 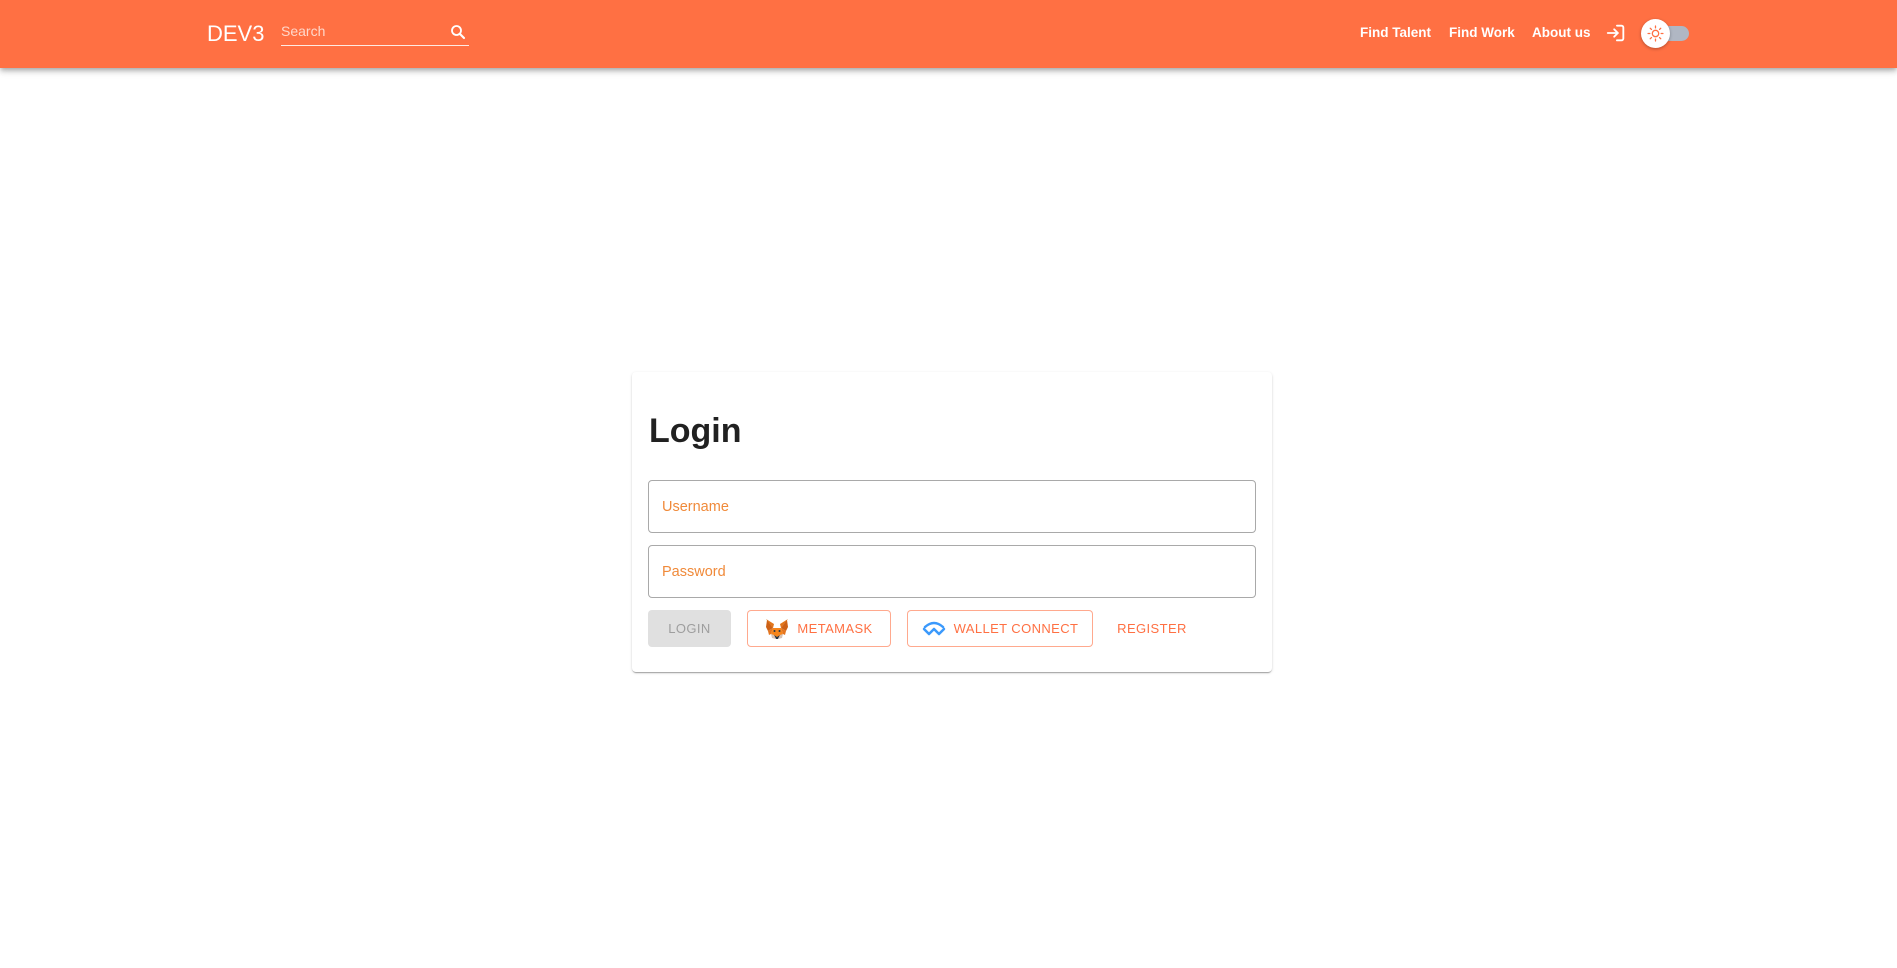 I want to click on search-box, so click(x=375, y=32).